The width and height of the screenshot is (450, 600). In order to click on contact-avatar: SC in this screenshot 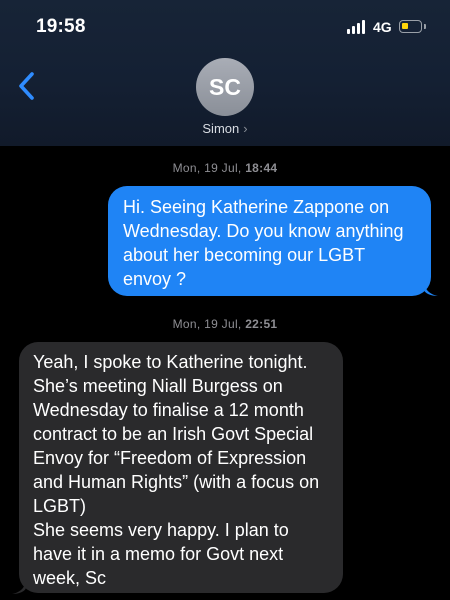, I will do `click(225, 87)`.